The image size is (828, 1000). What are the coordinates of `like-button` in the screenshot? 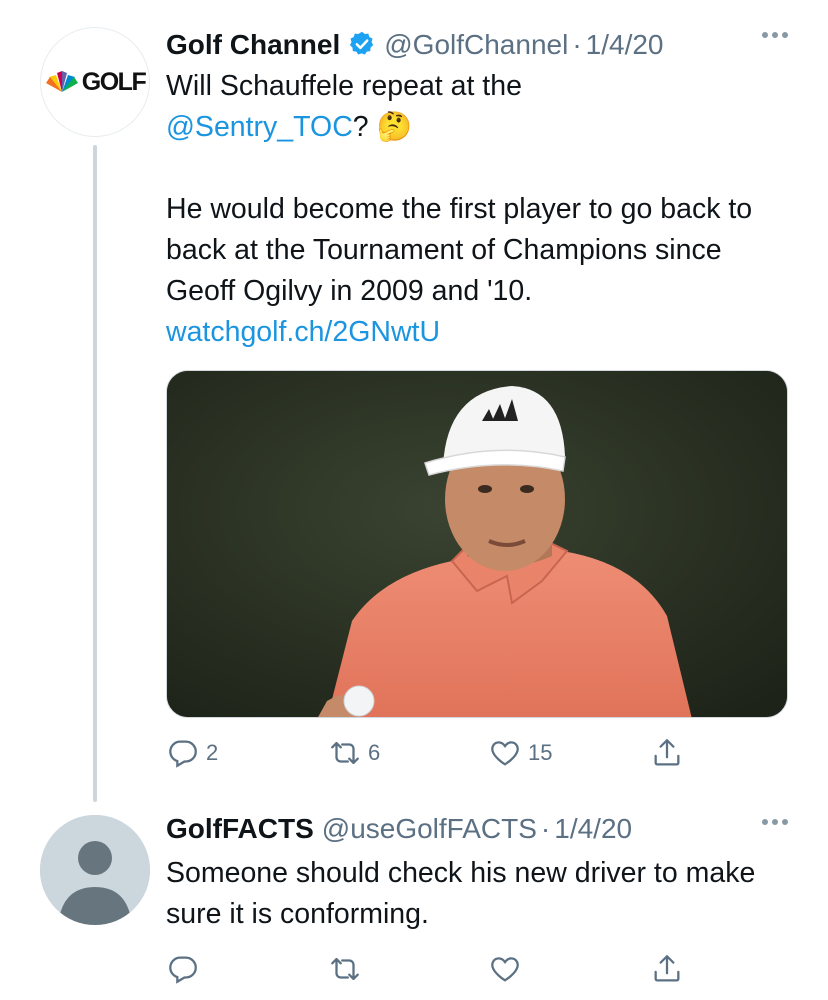 It's located at (505, 969).